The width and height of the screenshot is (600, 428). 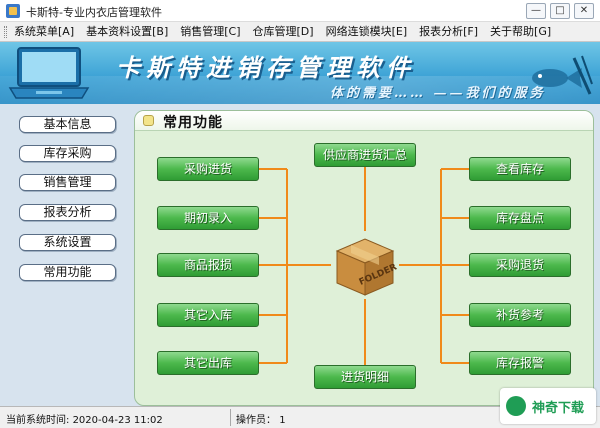 What do you see at coordinates (49, 73) in the screenshot?
I see `laptop-icon` at bounding box center [49, 73].